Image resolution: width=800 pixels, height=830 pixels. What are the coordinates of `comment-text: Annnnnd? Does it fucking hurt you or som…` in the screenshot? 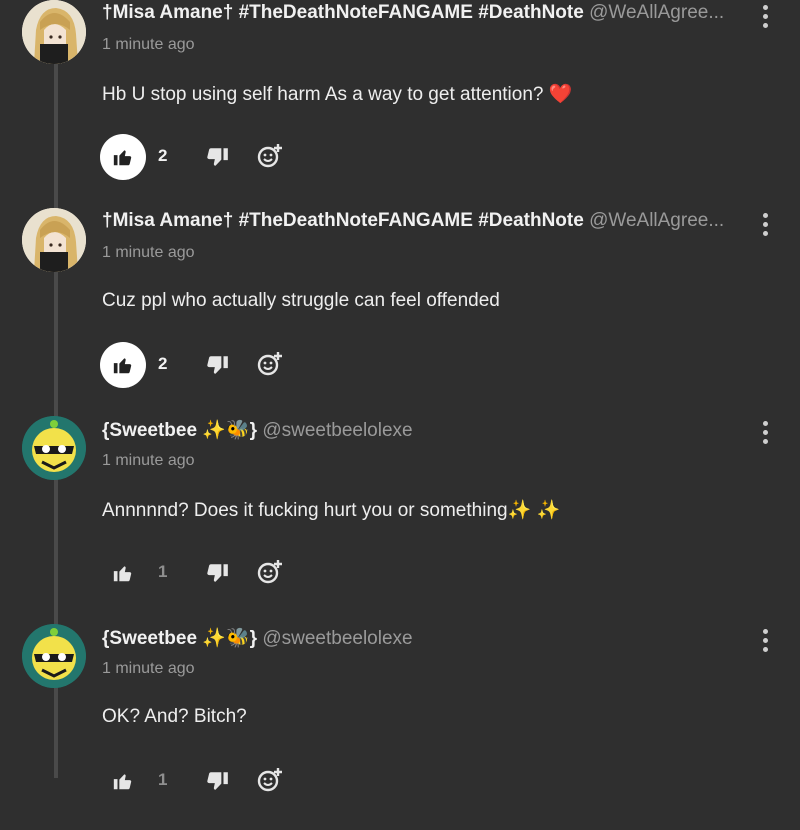 It's located at (331, 510).